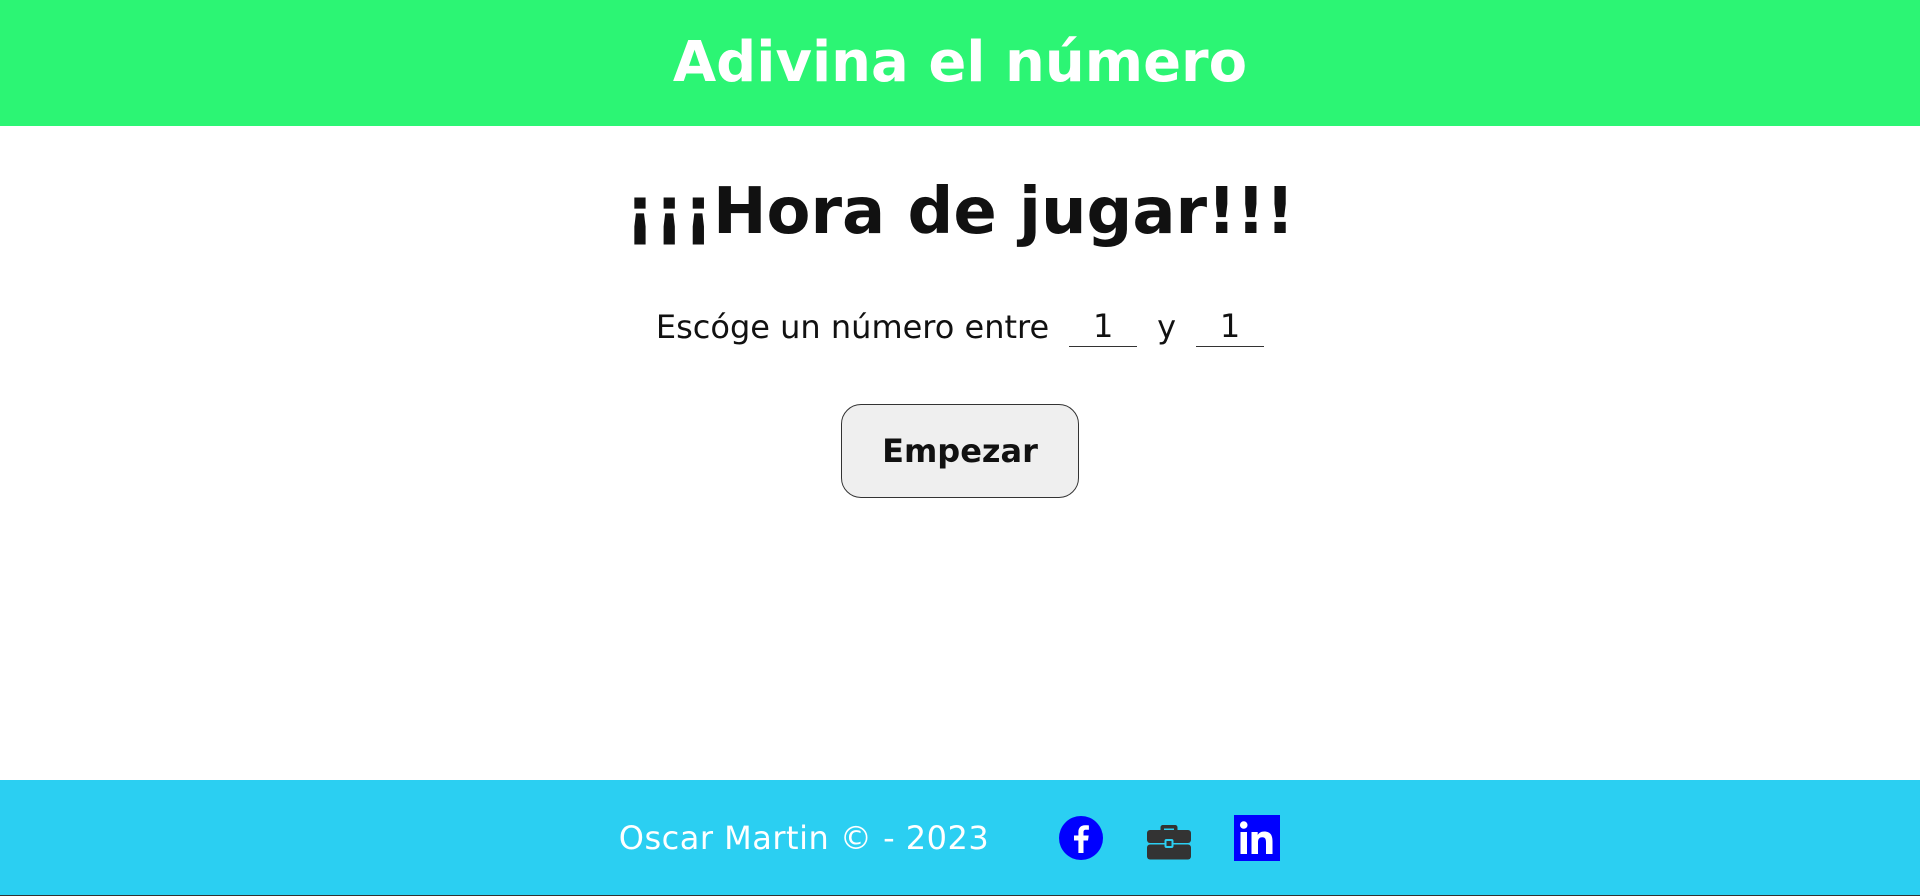  I want to click on briefcase-icon, so click(1169, 838).